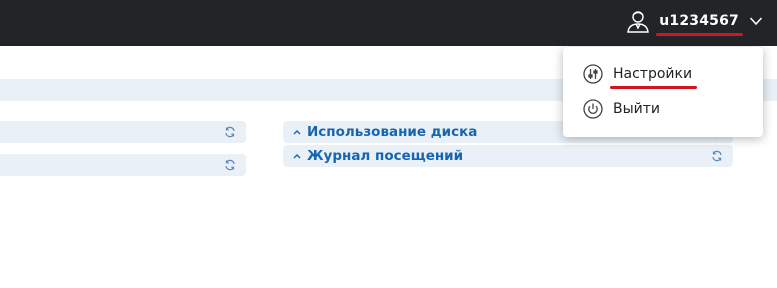 The image size is (777, 288). I want to click on power-icon, so click(593, 109).